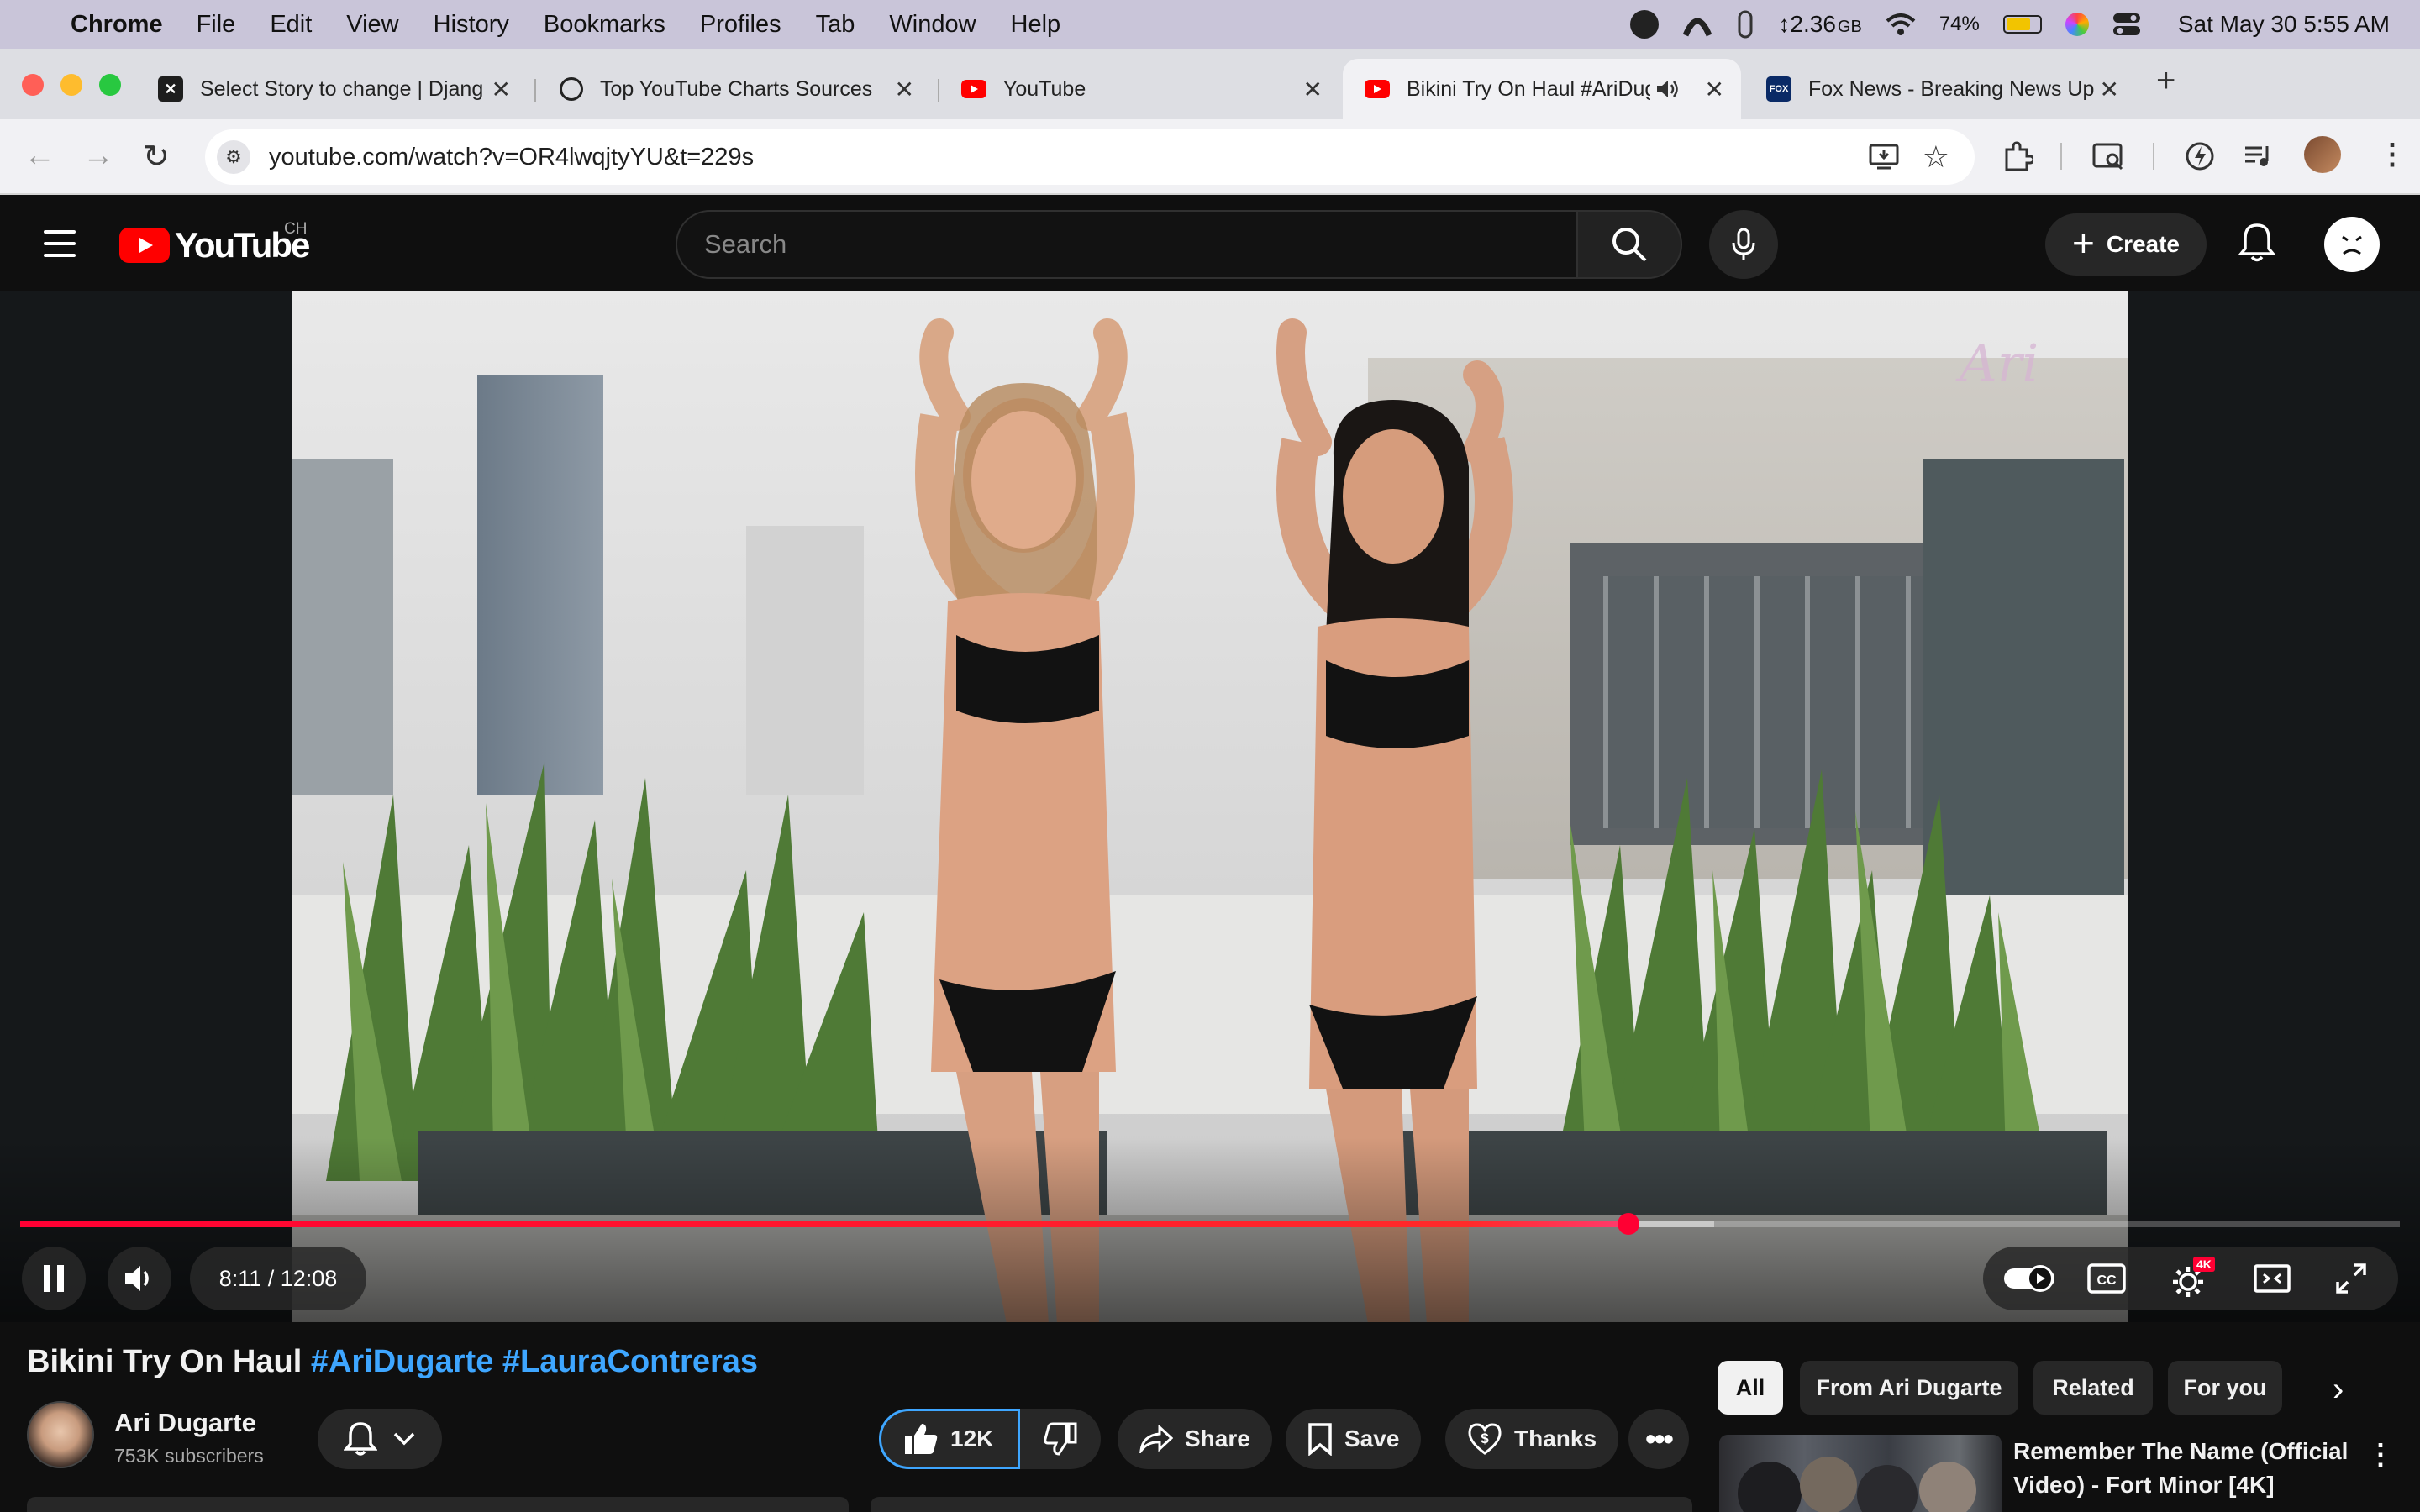  Describe the element at coordinates (1658, 1439) in the screenshot. I see `more-actions-button: •••` at that location.